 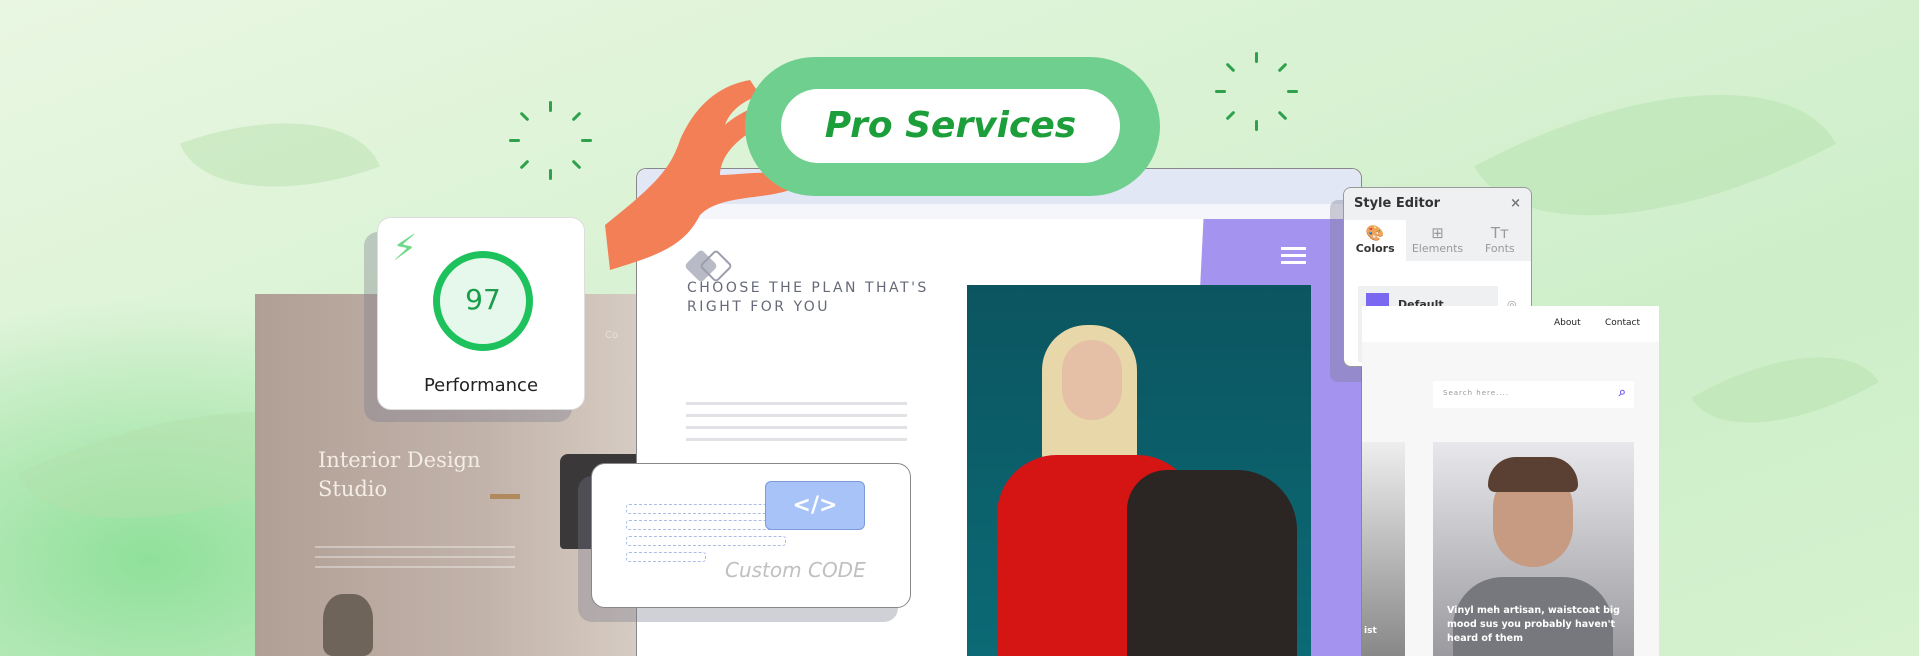 I want to click on tab-colors: 🎨 Colors, so click(x=1375, y=240).